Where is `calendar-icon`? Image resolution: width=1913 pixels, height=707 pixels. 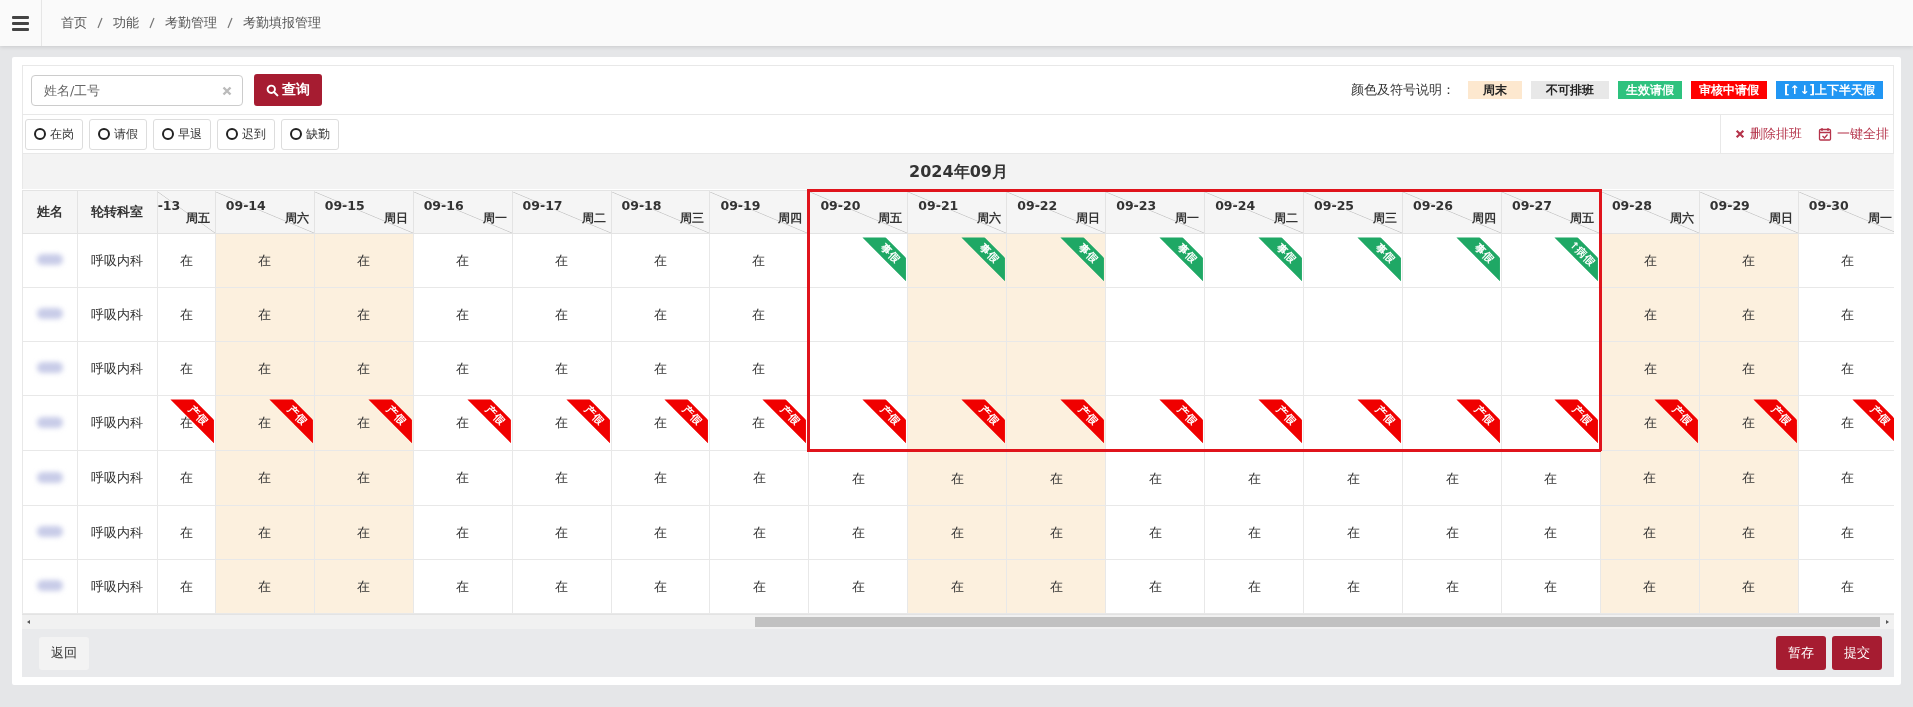
calendar-icon is located at coordinates (1825, 134).